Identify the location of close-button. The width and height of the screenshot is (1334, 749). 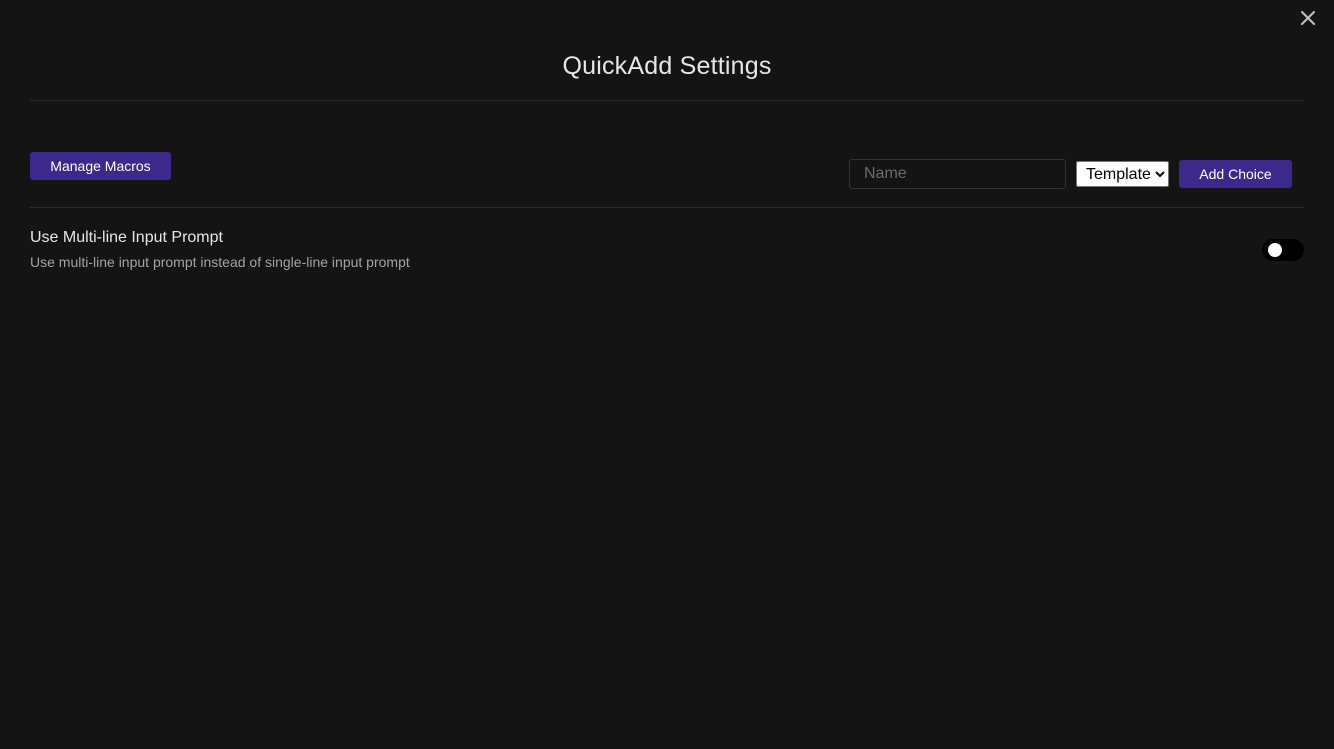
(1308, 18).